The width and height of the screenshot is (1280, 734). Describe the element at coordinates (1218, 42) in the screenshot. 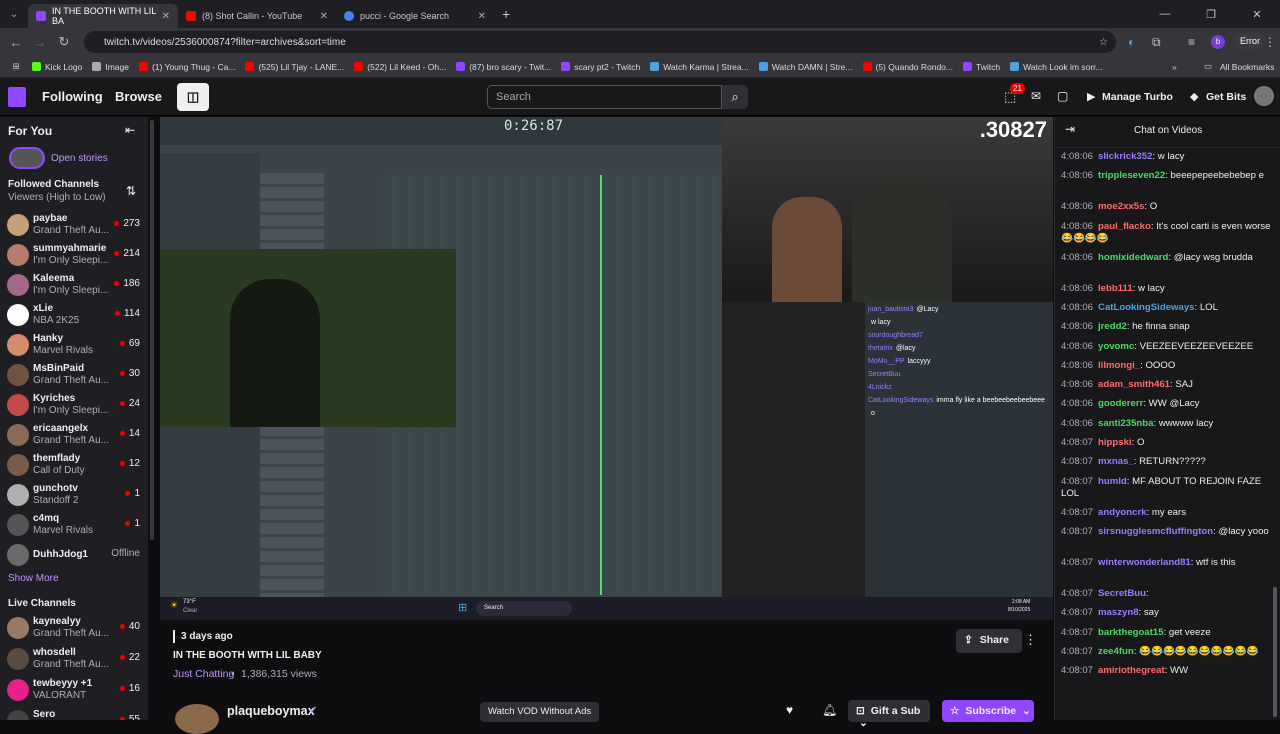

I see `profile-avatar: b` at that location.